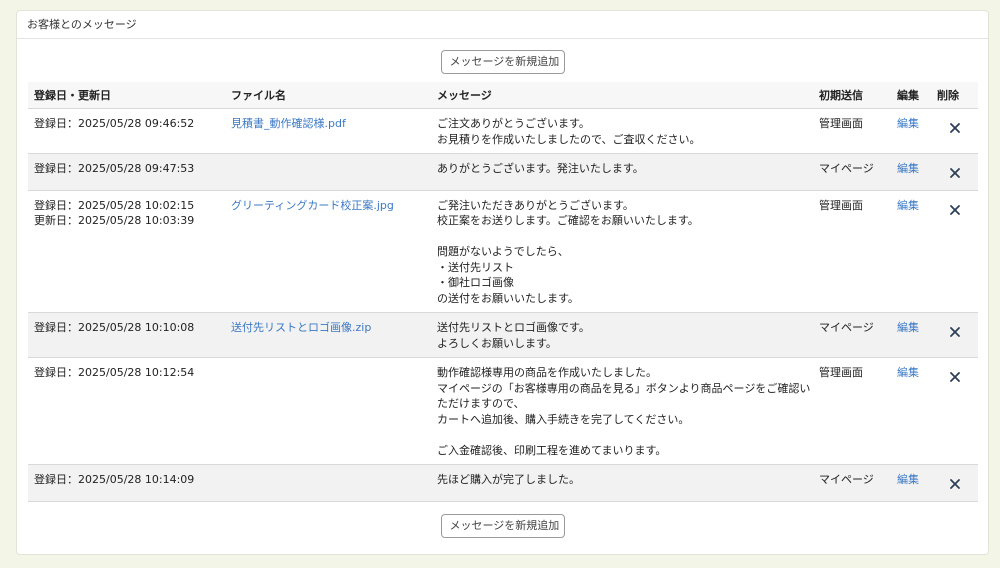  I want to click on message-line: ありがとうございます。発注いたします。, so click(540, 168).